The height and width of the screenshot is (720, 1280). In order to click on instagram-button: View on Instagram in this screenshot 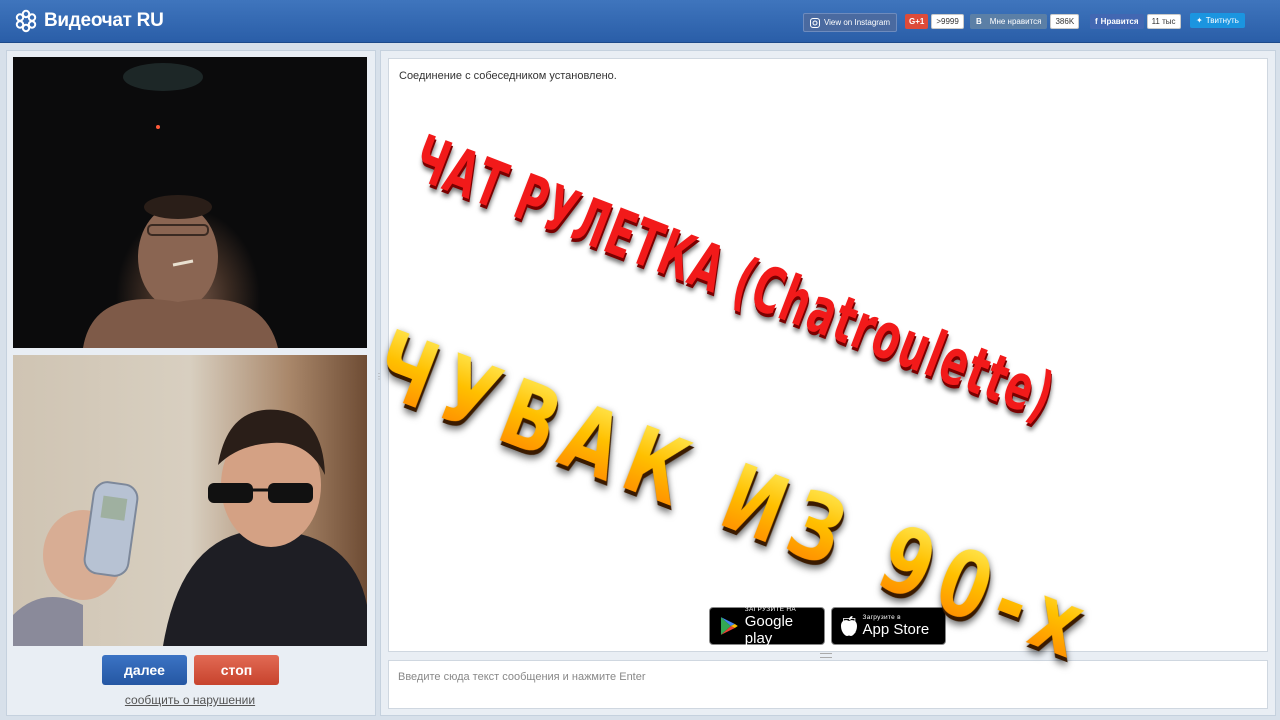, I will do `click(850, 22)`.